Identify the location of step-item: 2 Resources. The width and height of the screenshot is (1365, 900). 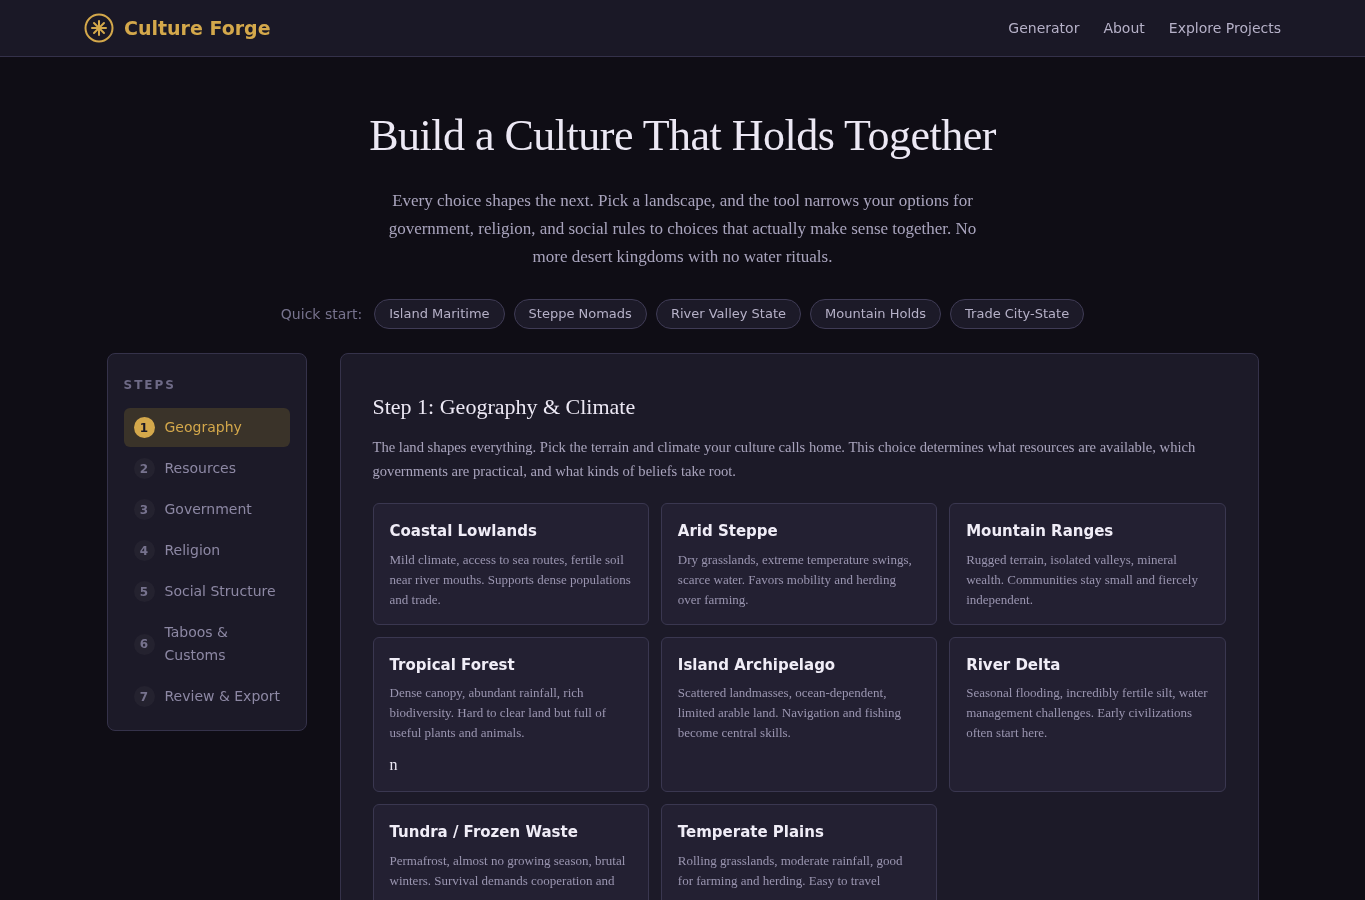
(206, 468).